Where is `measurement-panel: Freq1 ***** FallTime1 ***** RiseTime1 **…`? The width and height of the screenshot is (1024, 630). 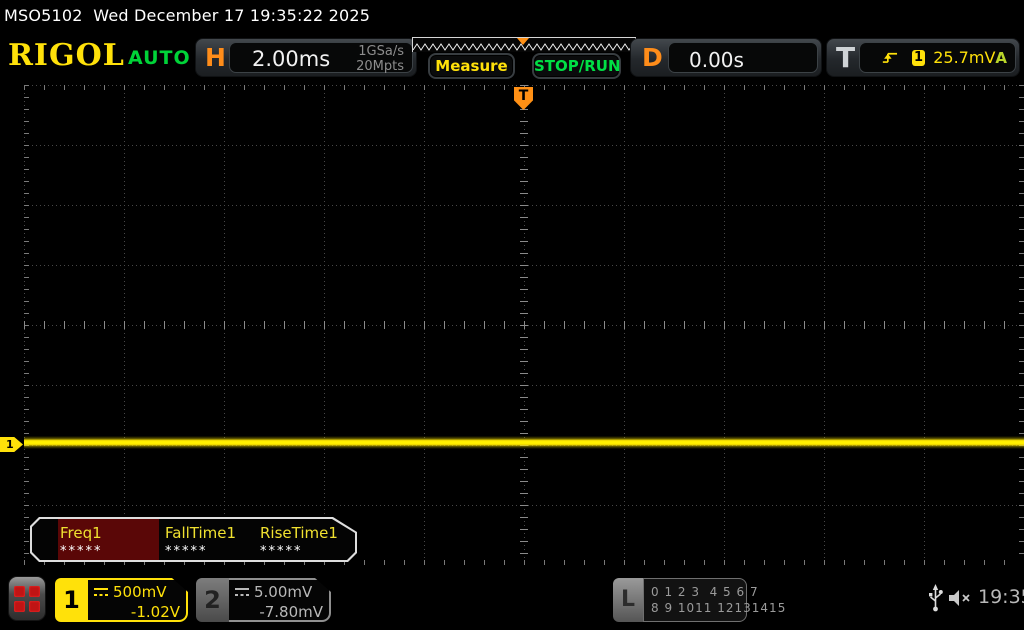
measurement-panel: Freq1 ***** FallTime1 ***** RiseTime1 **… is located at coordinates (193, 539).